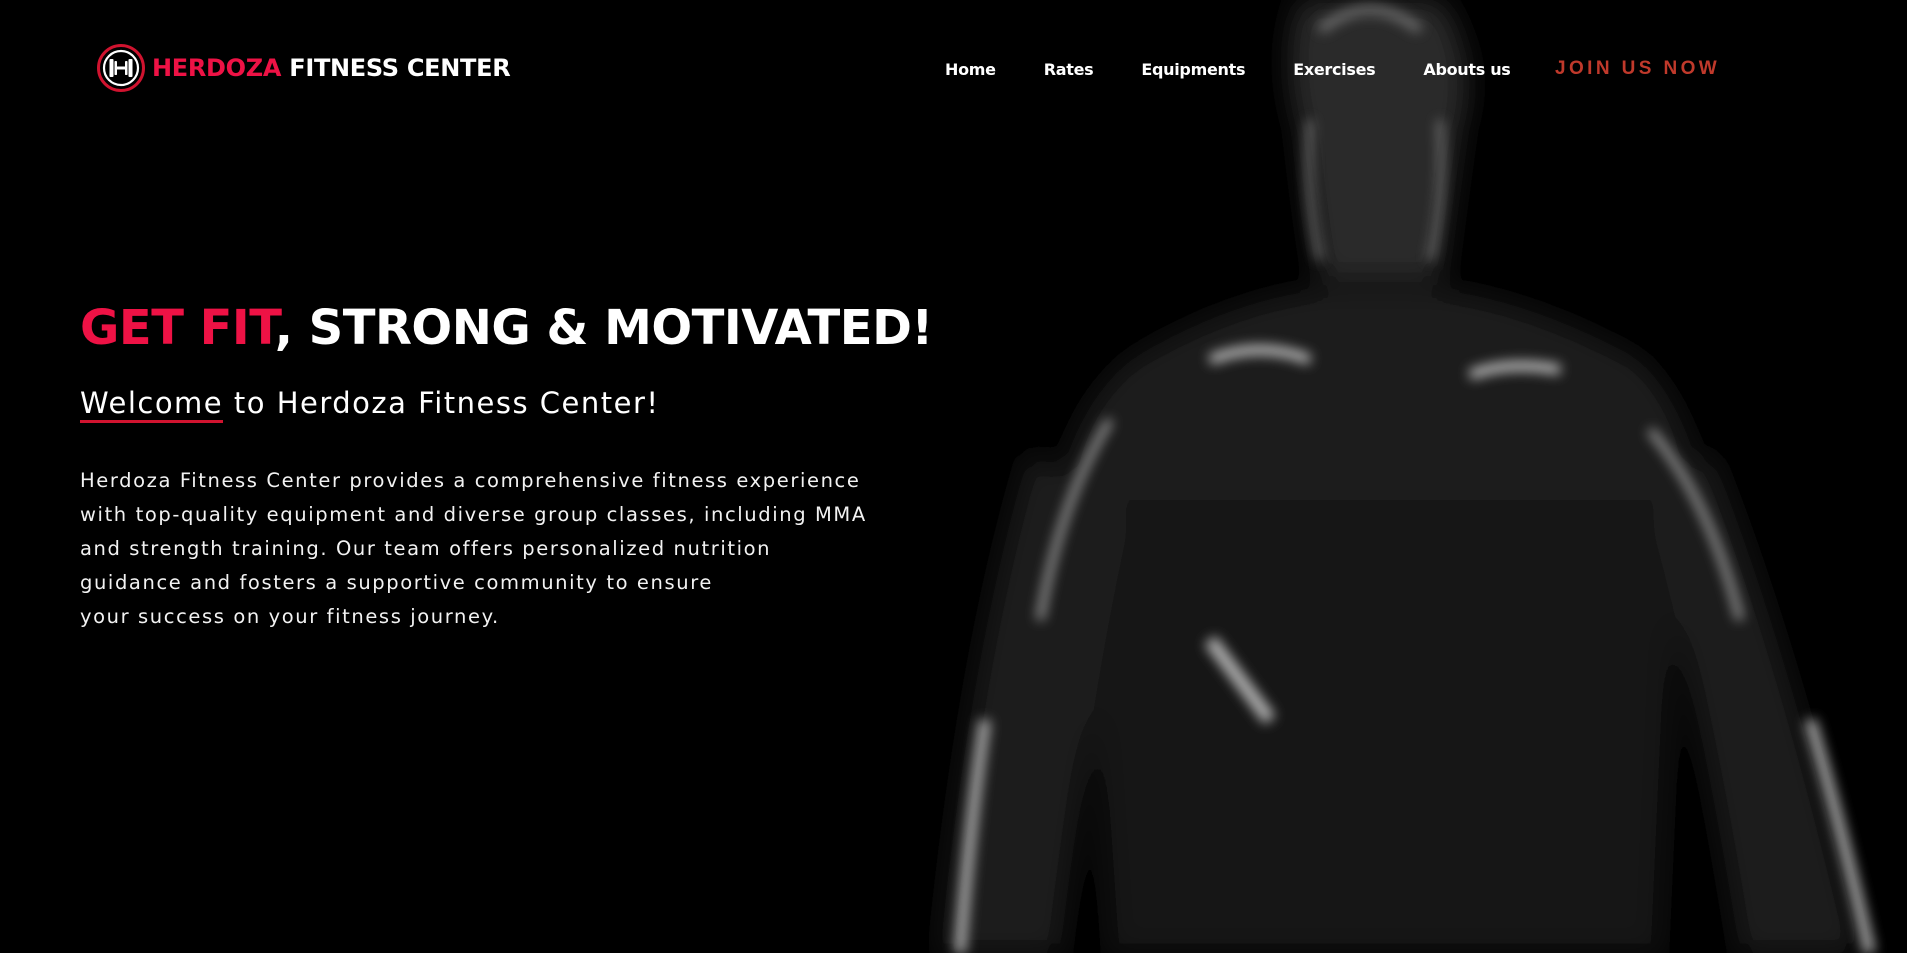  Describe the element at coordinates (152, 405) in the screenshot. I see `hero-subtitle-underlined: Welcome` at that location.